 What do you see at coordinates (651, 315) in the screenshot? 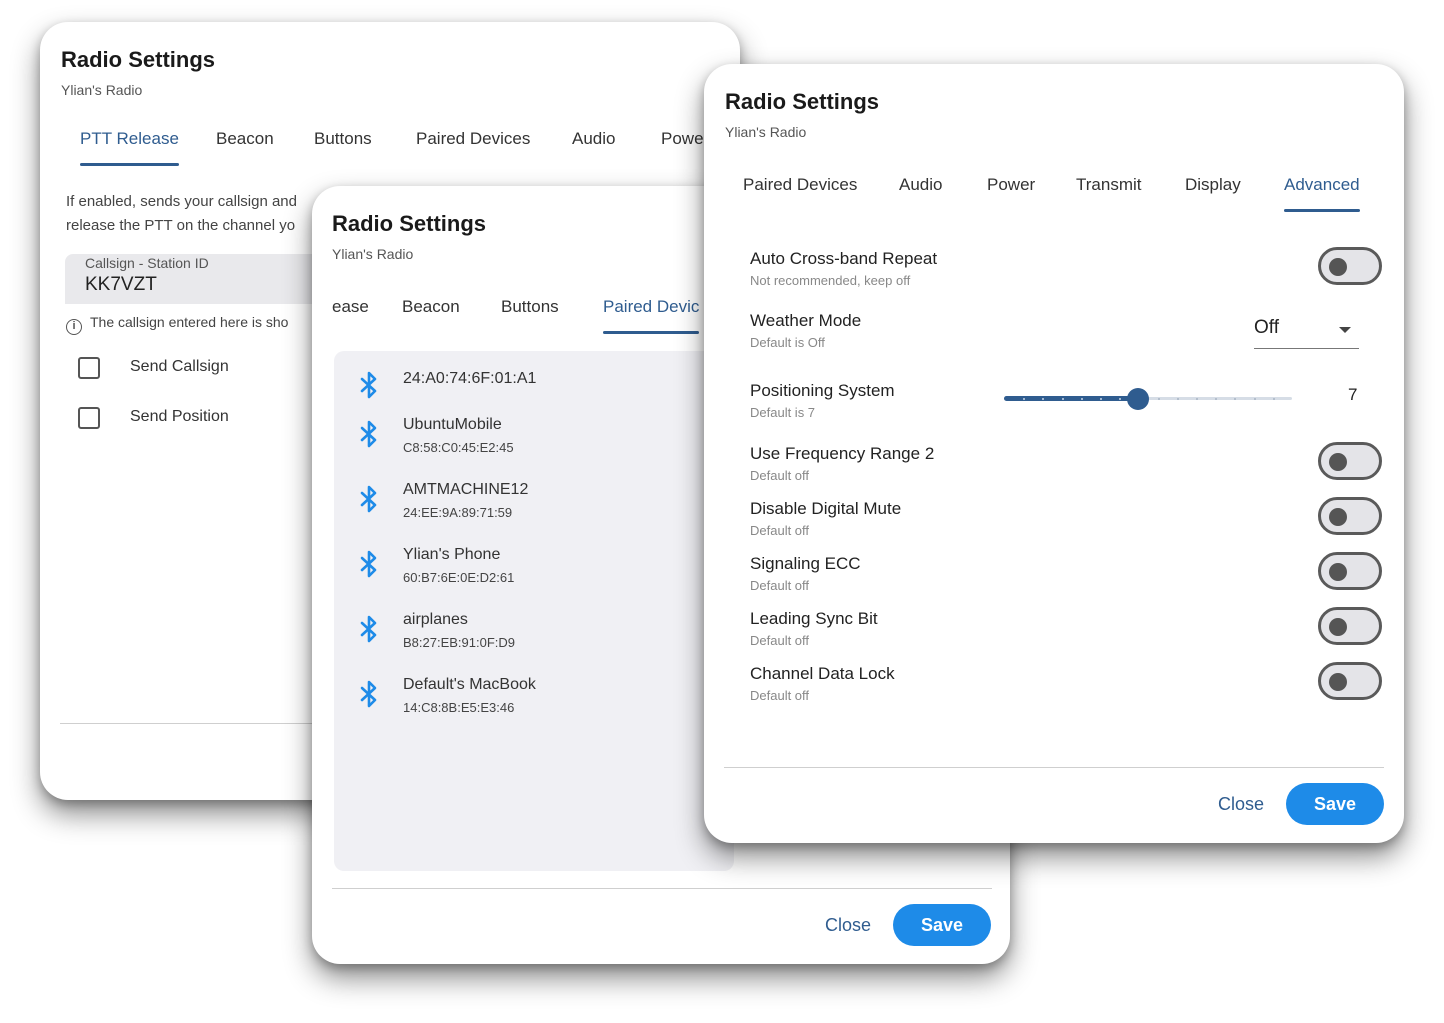
I see `tab-paired-devices: Paired Devic` at bounding box center [651, 315].